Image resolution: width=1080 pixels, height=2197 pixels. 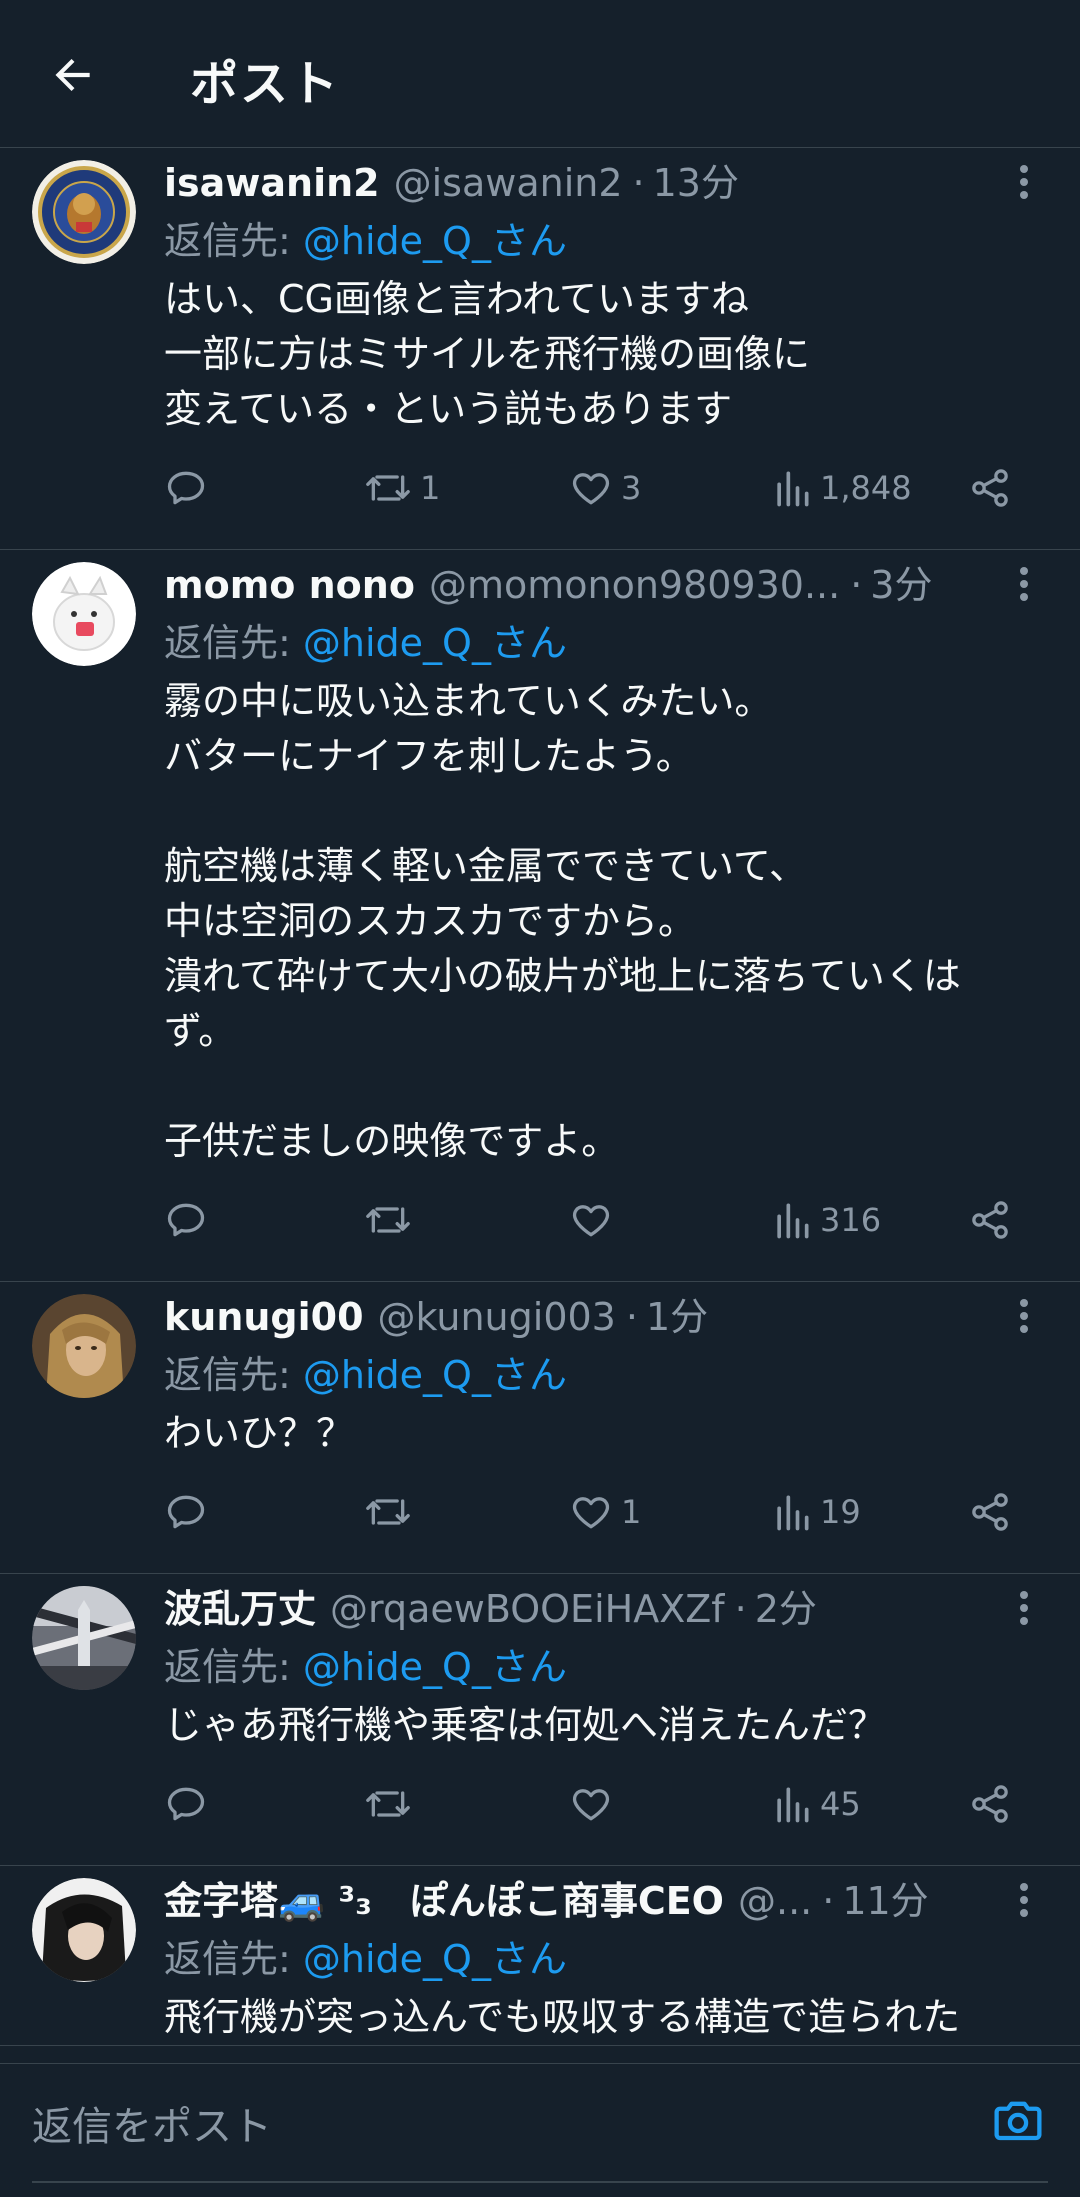 What do you see at coordinates (540, 74) in the screenshot?
I see `top-bar: ポスト` at bounding box center [540, 74].